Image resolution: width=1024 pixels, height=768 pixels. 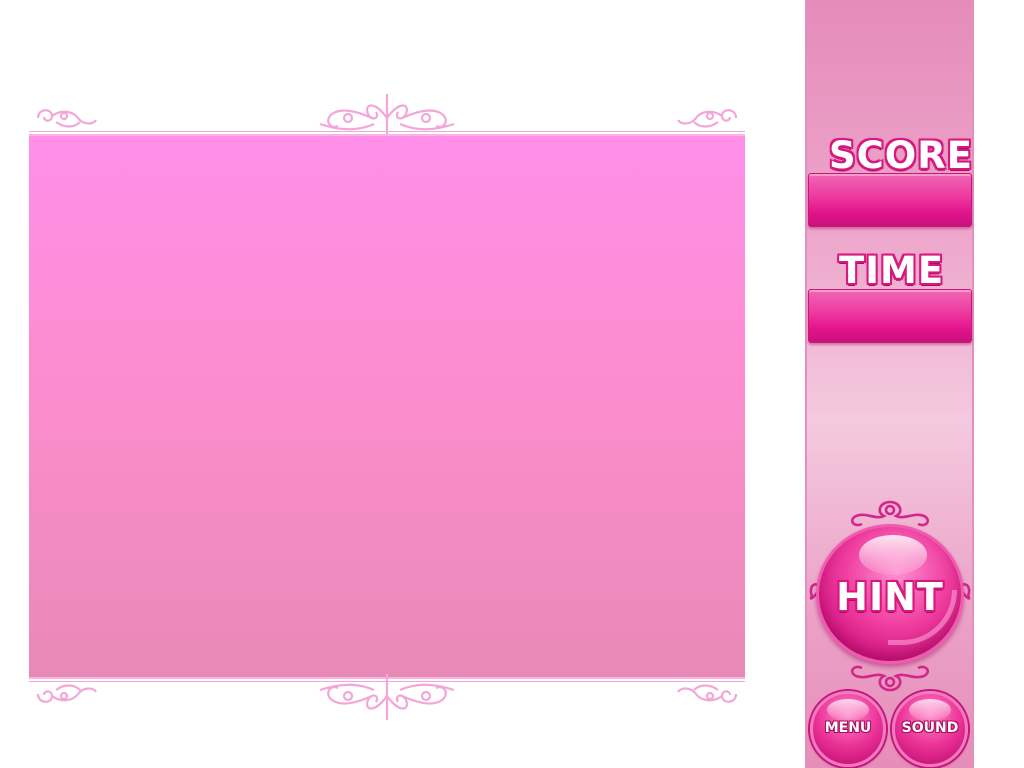 I want to click on hint-gloss, so click(x=893, y=555).